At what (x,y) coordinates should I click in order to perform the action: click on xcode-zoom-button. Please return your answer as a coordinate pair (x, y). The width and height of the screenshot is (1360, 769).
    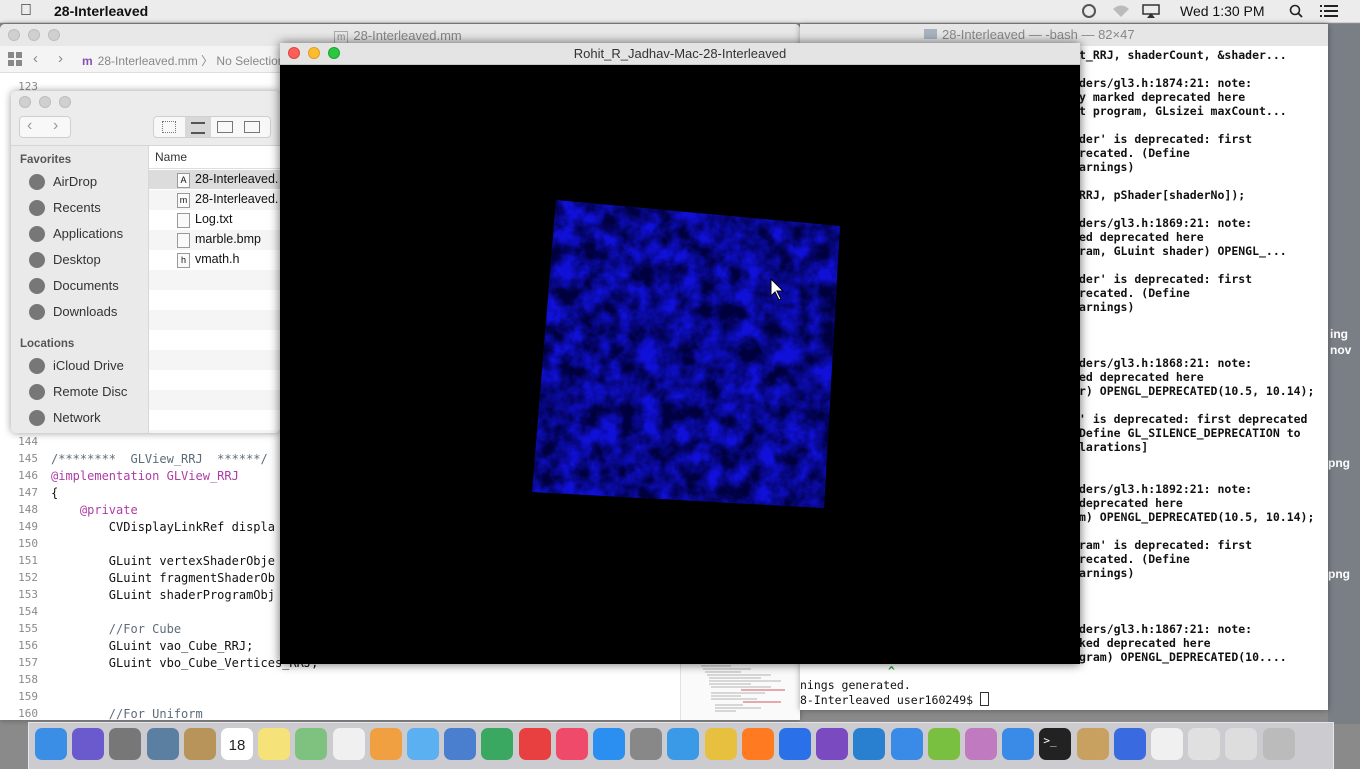
    Looking at the image, I should click on (54, 35).